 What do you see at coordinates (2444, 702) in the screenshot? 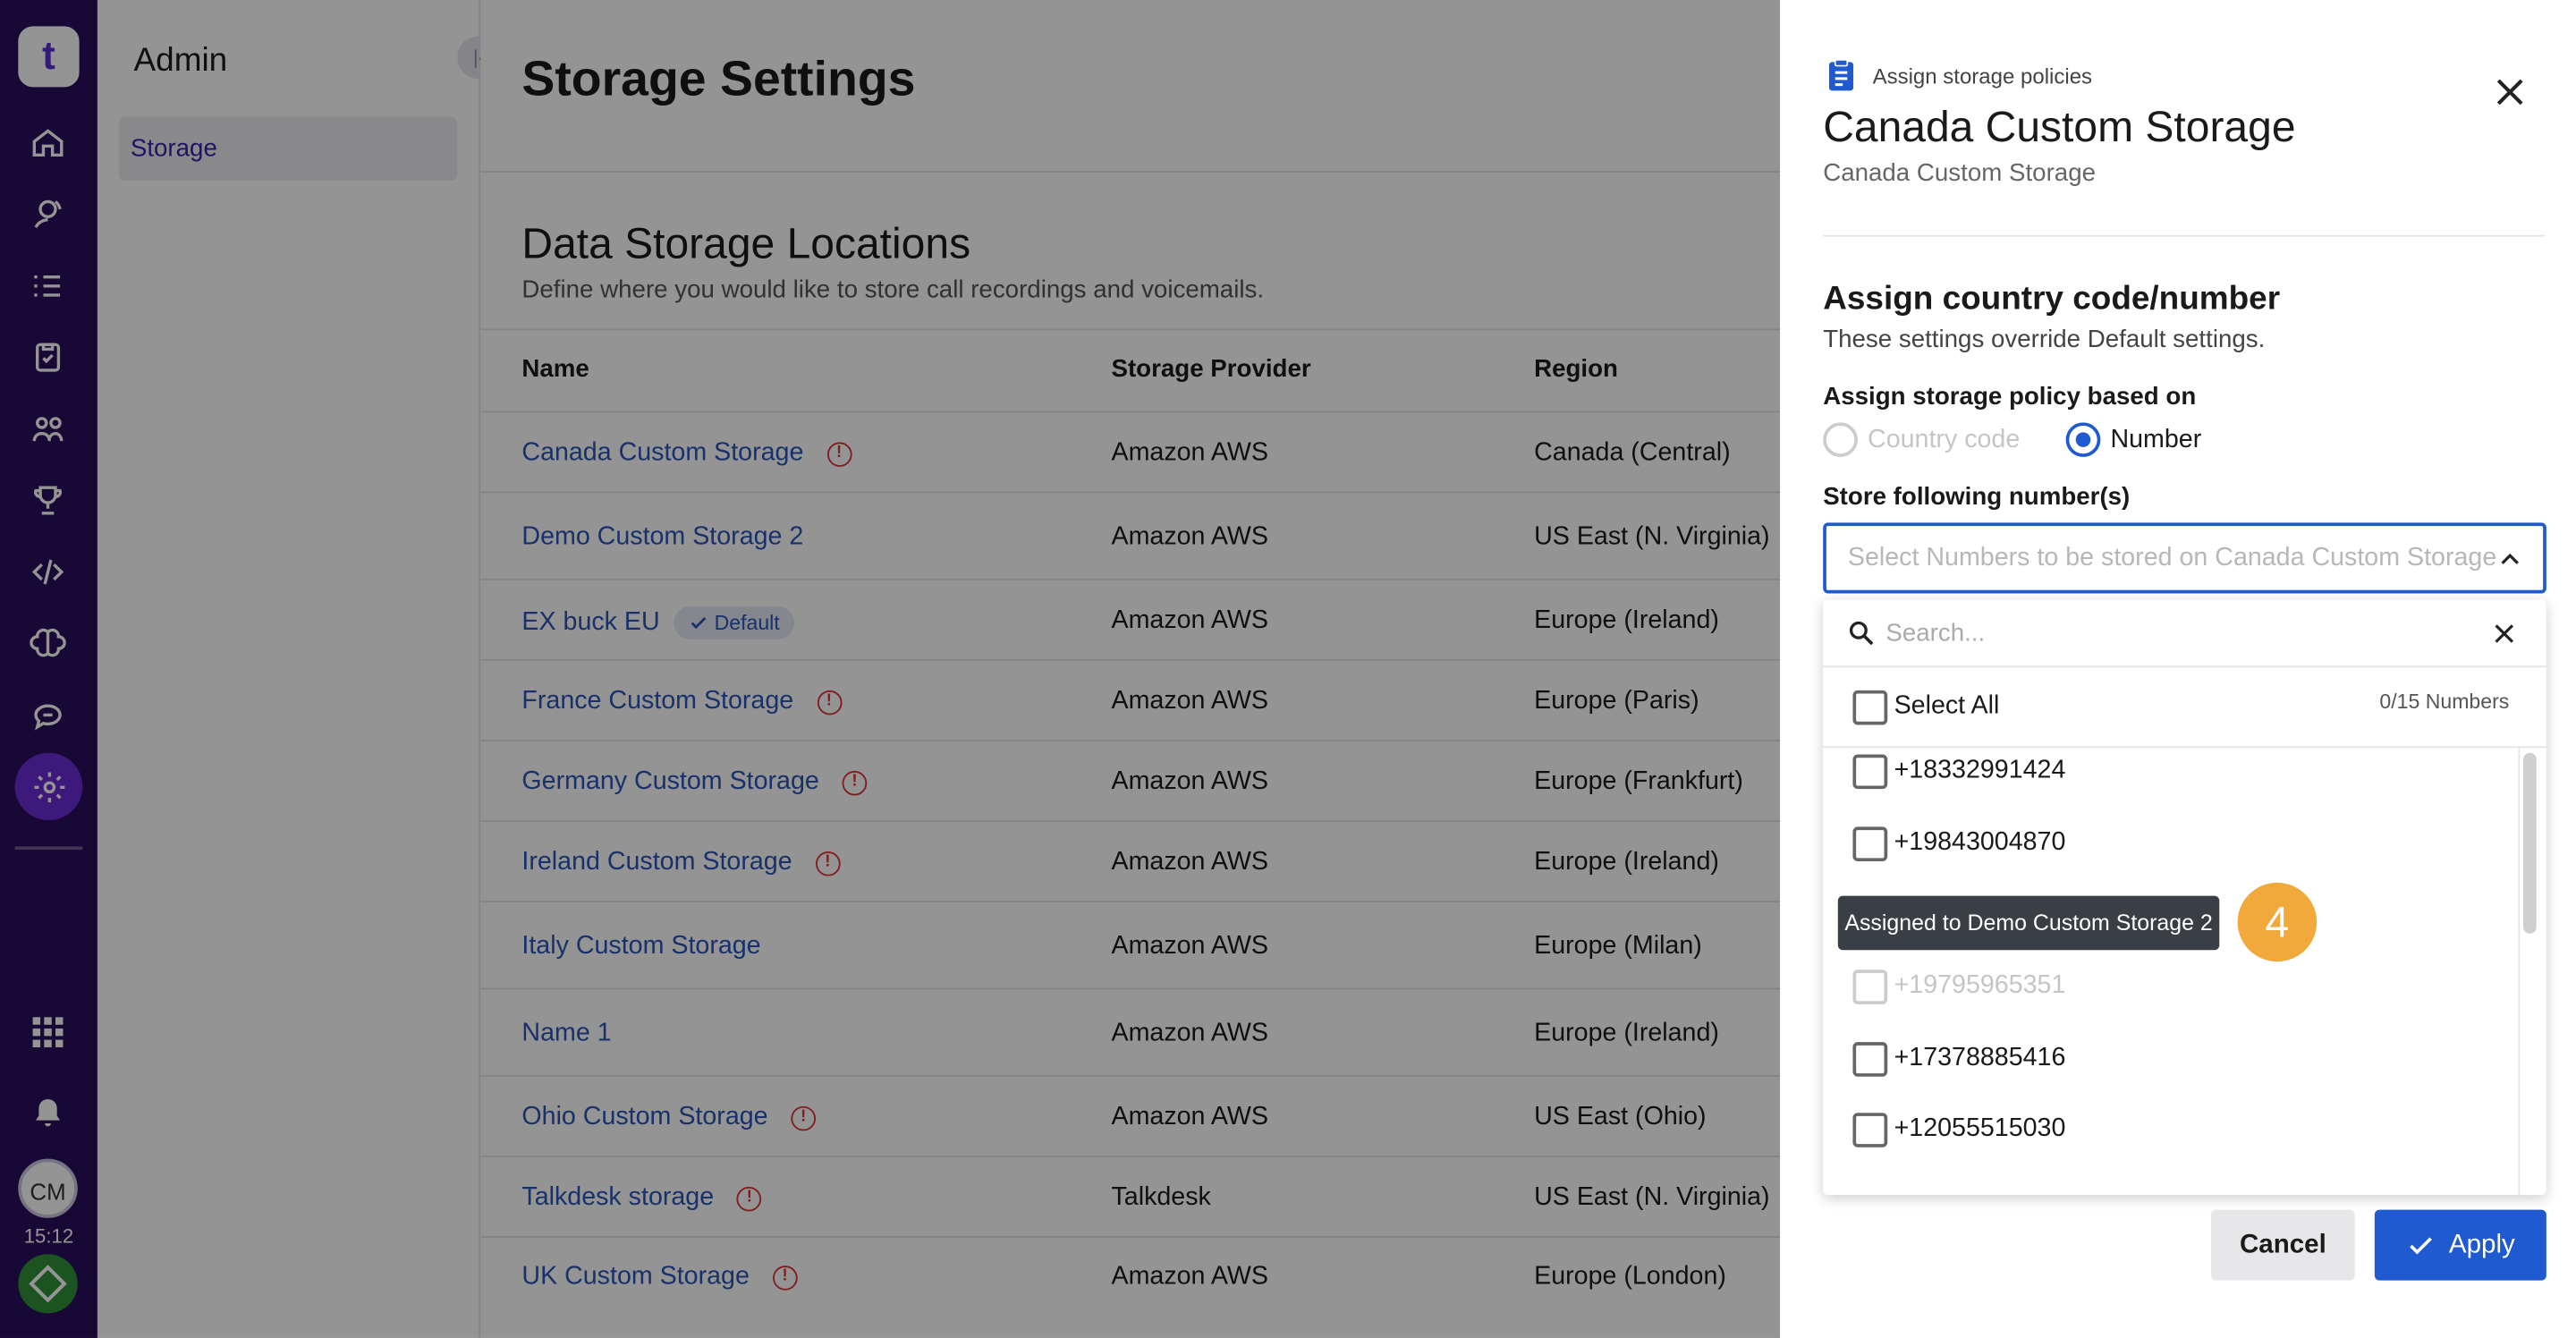
I see `selected-count: 0/15 Numbers` at bounding box center [2444, 702].